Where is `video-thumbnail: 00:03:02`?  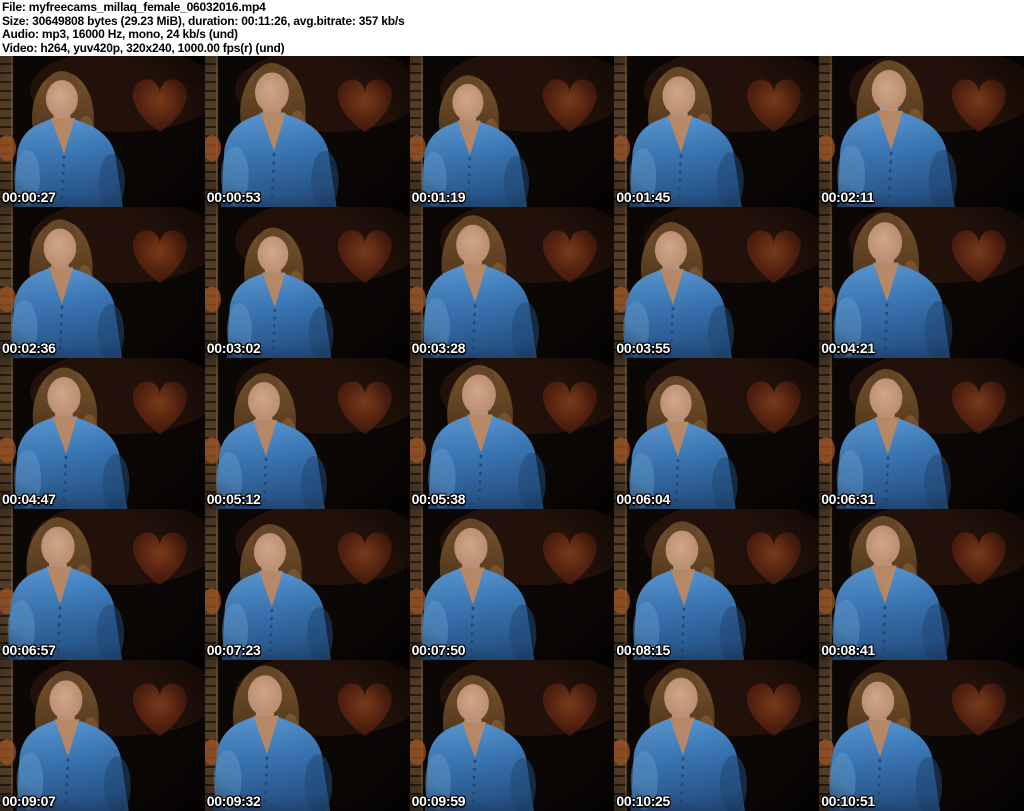
video-thumbnail: 00:03:02 is located at coordinates (307, 282).